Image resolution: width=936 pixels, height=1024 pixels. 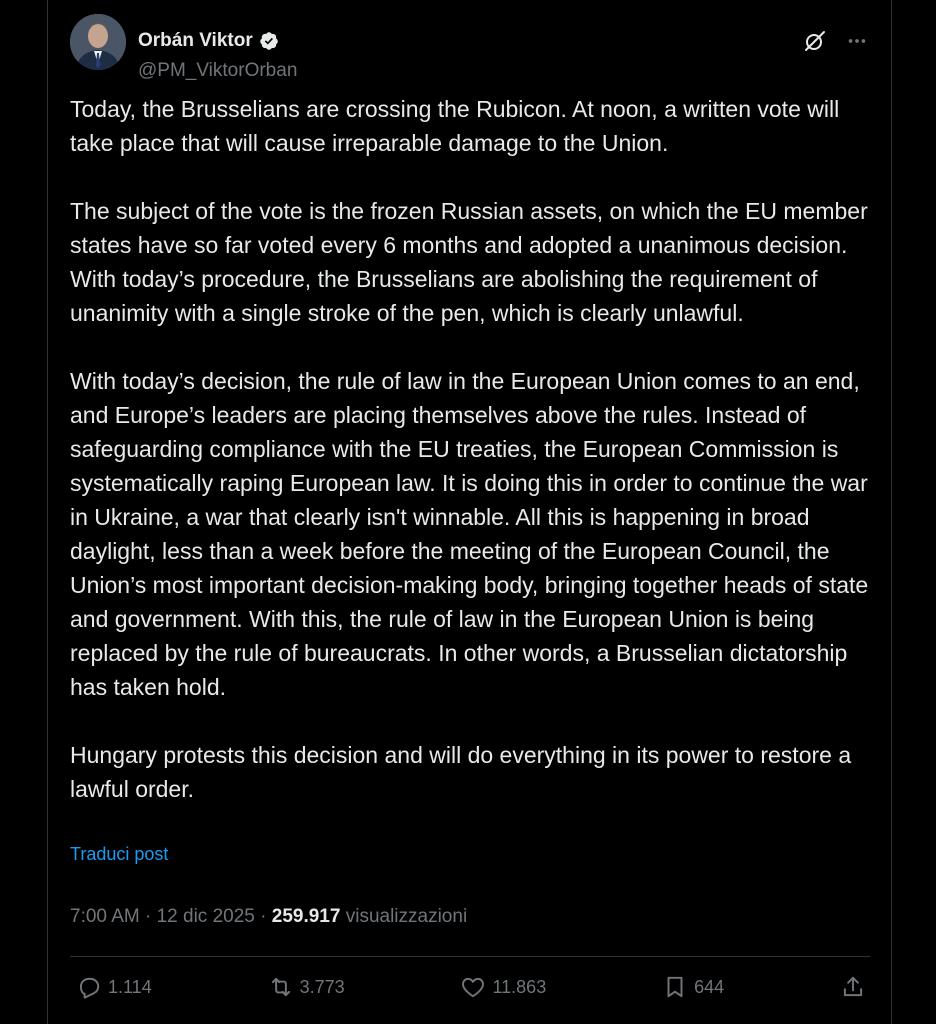 What do you see at coordinates (217, 71) in the screenshot?
I see `author-handle: @PM_ViktorOrban` at bounding box center [217, 71].